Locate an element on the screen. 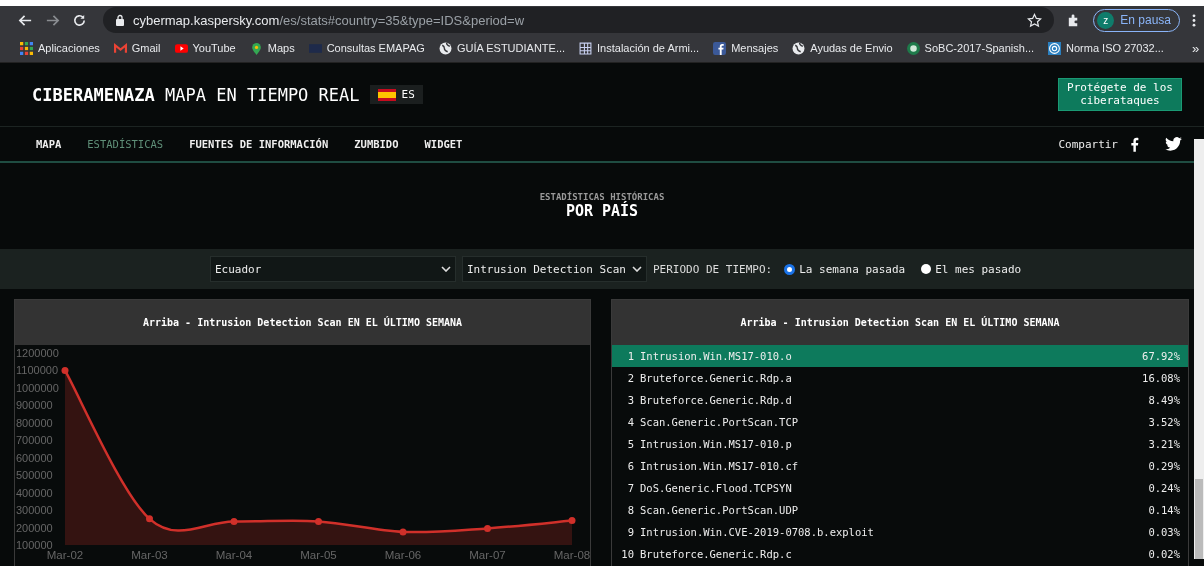 The width and height of the screenshot is (1204, 566). bookmark: YouTube is located at coordinates (205, 48).